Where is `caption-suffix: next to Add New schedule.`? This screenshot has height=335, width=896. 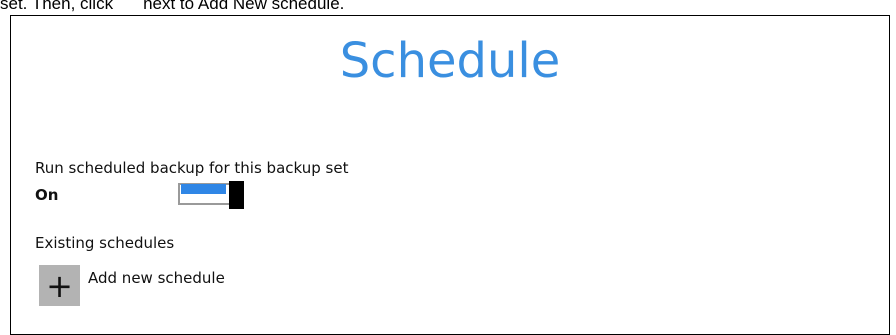 caption-suffix: next to Add New schedule. is located at coordinates (244, 6).